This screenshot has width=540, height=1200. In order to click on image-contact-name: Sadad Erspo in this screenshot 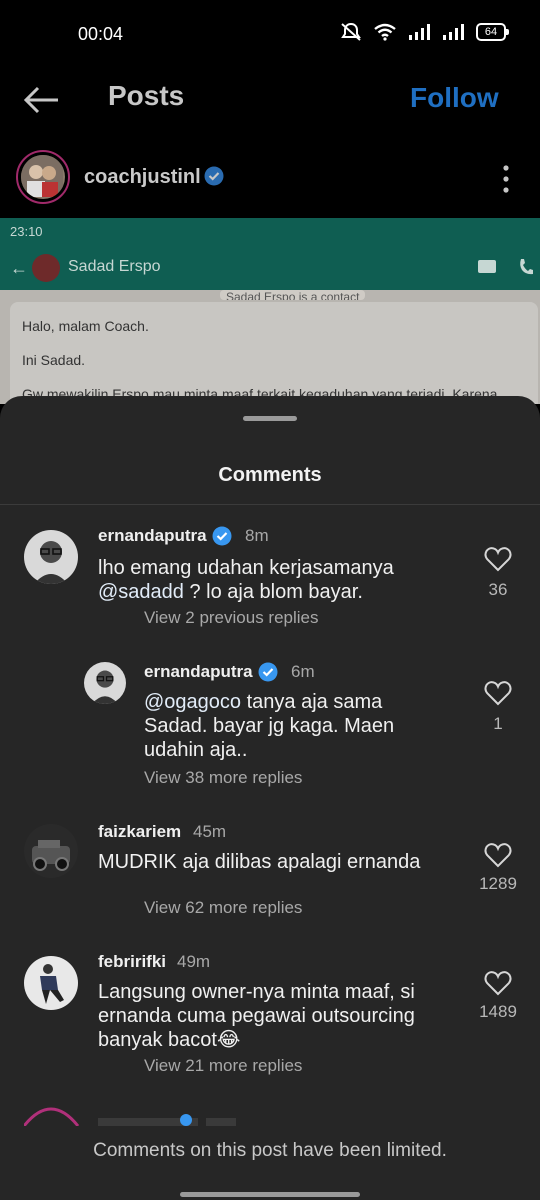, I will do `click(114, 266)`.